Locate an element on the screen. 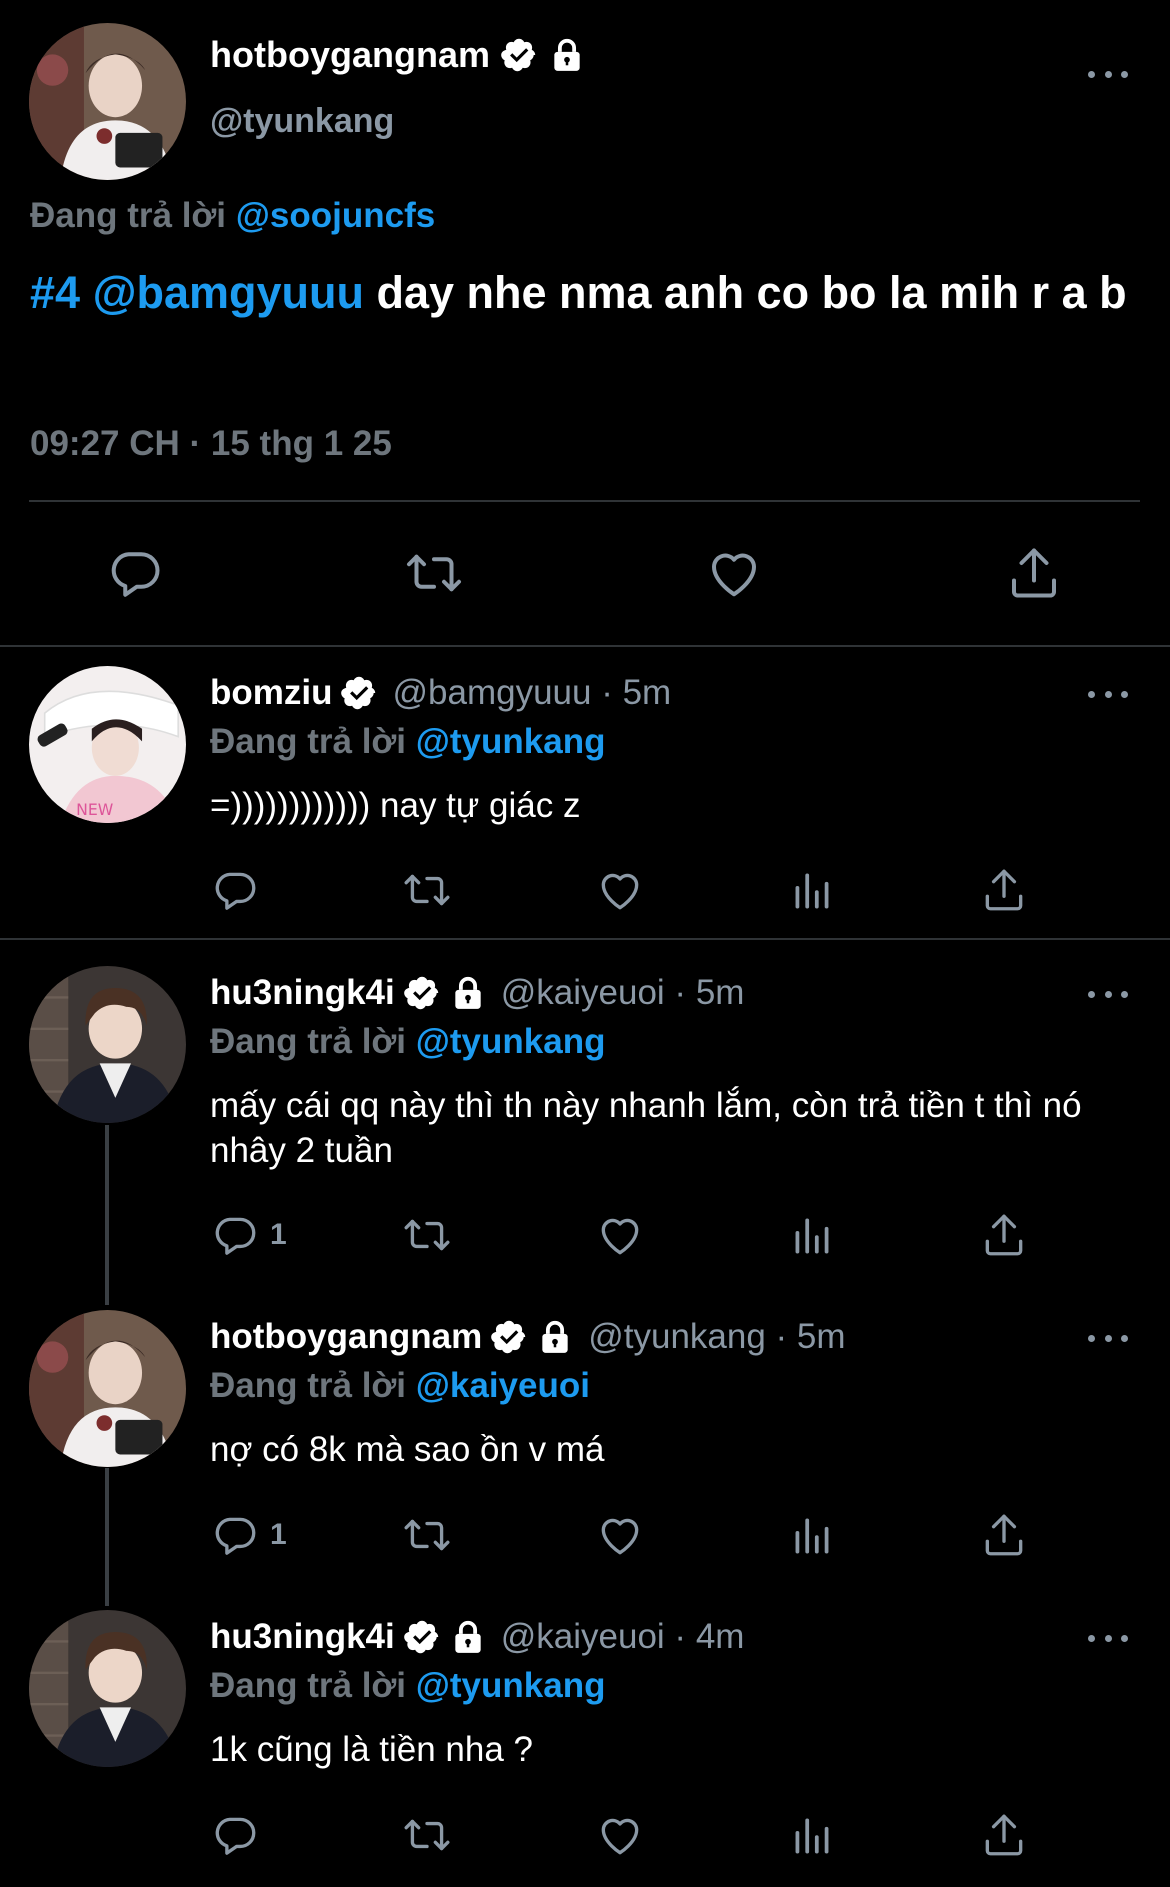 The image size is (1170, 1887). views-icon is located at coordinates (812, 890).